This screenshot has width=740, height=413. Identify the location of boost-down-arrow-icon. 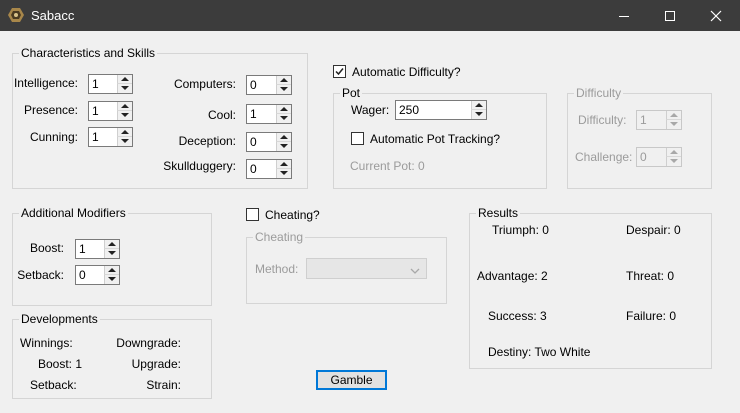
(111, 253).